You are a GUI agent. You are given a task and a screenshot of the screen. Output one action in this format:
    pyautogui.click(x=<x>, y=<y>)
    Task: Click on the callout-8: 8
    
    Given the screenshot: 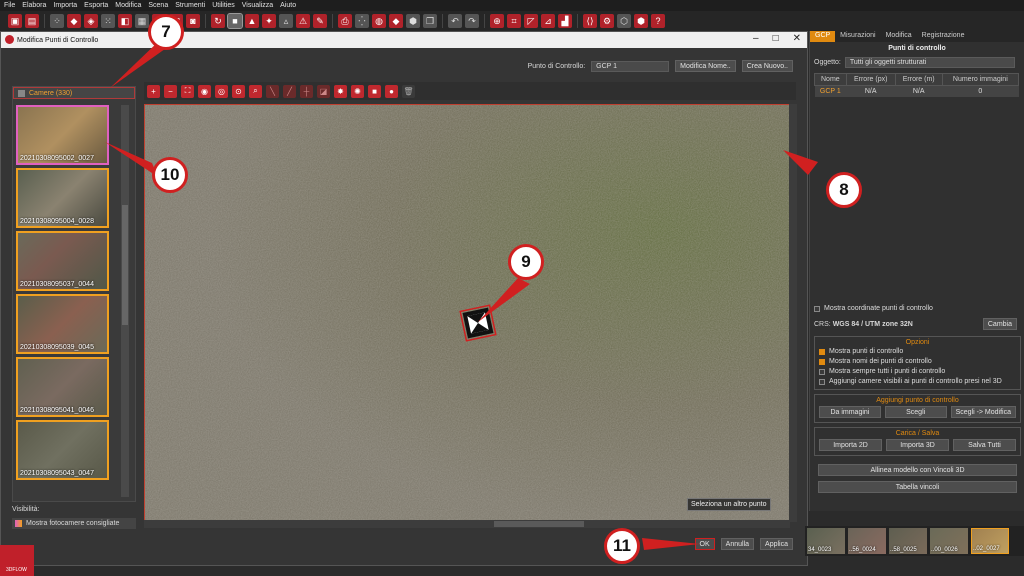 What is the action you would take?
    pyautogui.click(x=844, y=190)
    